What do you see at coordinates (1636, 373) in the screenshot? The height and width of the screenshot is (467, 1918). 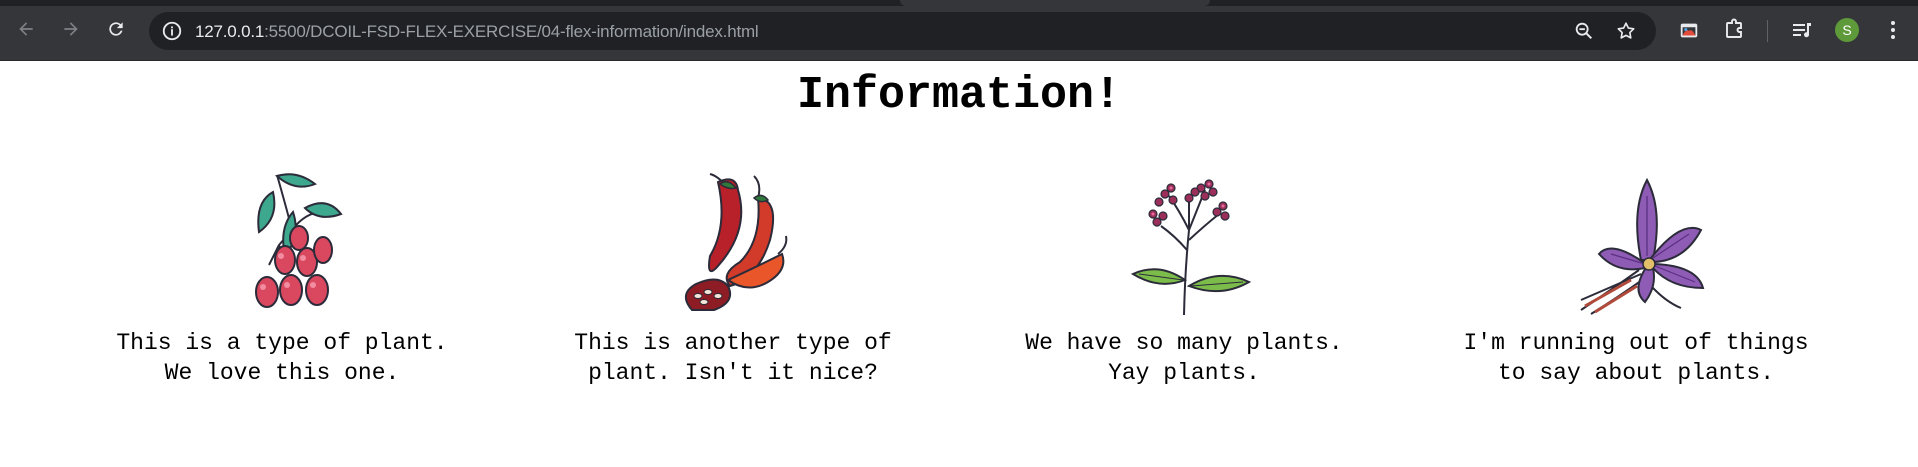 I see `caption-line: to say about plants.` at bounding box center [1636, 373].